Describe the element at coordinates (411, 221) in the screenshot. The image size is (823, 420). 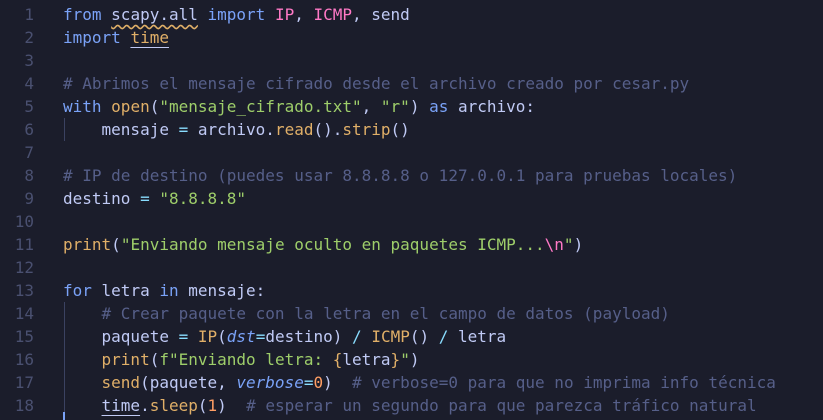
I see `code-line: 10` at that location.